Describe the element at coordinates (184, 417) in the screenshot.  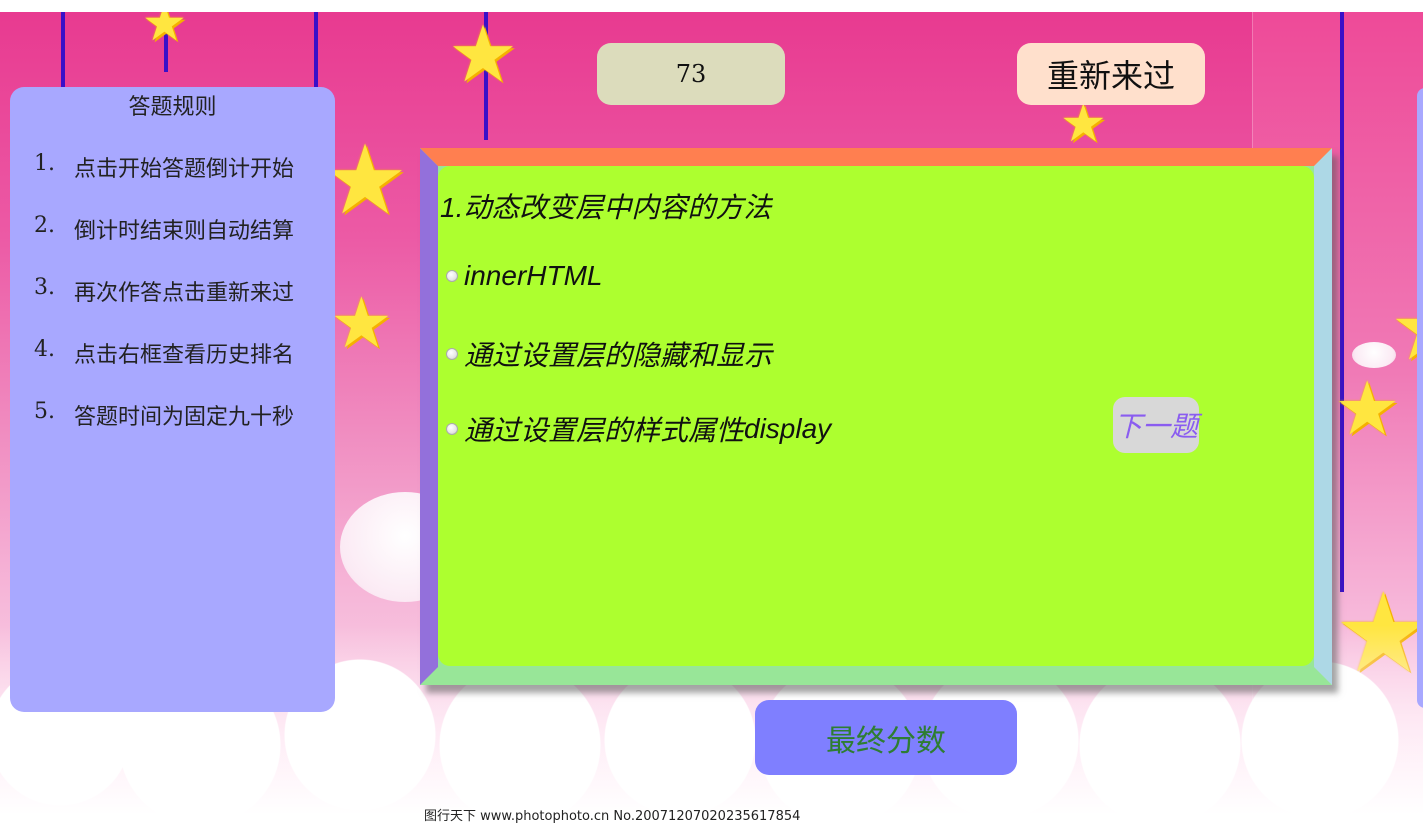
I see `rule-text: 答题时间为固定九十秒` at that location.